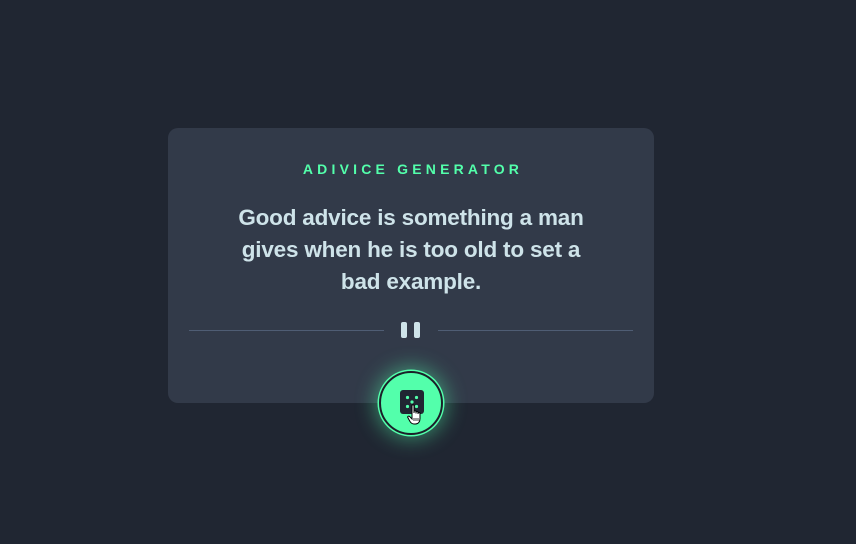 This screenshot has height=544, width=856. What do you see at coordinates (413, 169) in the screenshot?
I see `advice-heading: ADIVICE GENERATOR` at bounding box center [413, 169].